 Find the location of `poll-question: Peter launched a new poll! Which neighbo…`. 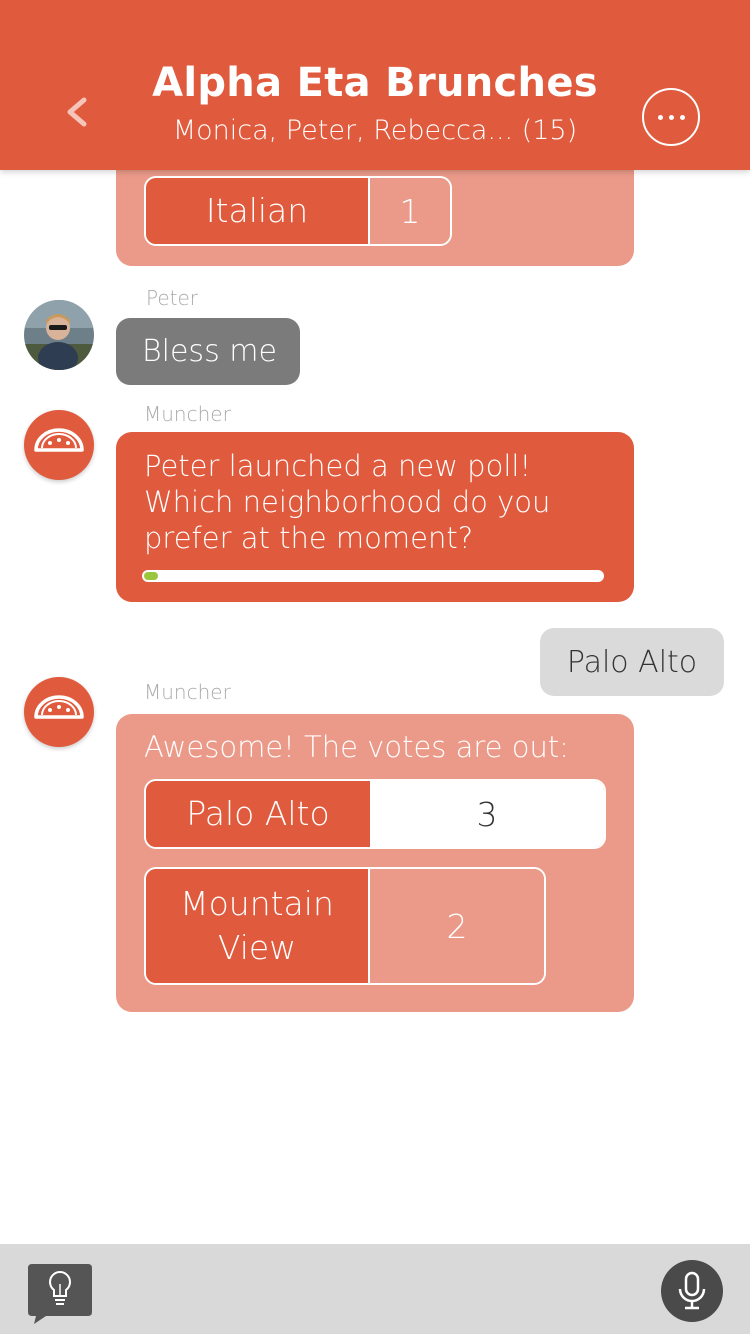

poll-question: Peter launched a new poll! Which neighbo… is located at coordinates (347, 502).